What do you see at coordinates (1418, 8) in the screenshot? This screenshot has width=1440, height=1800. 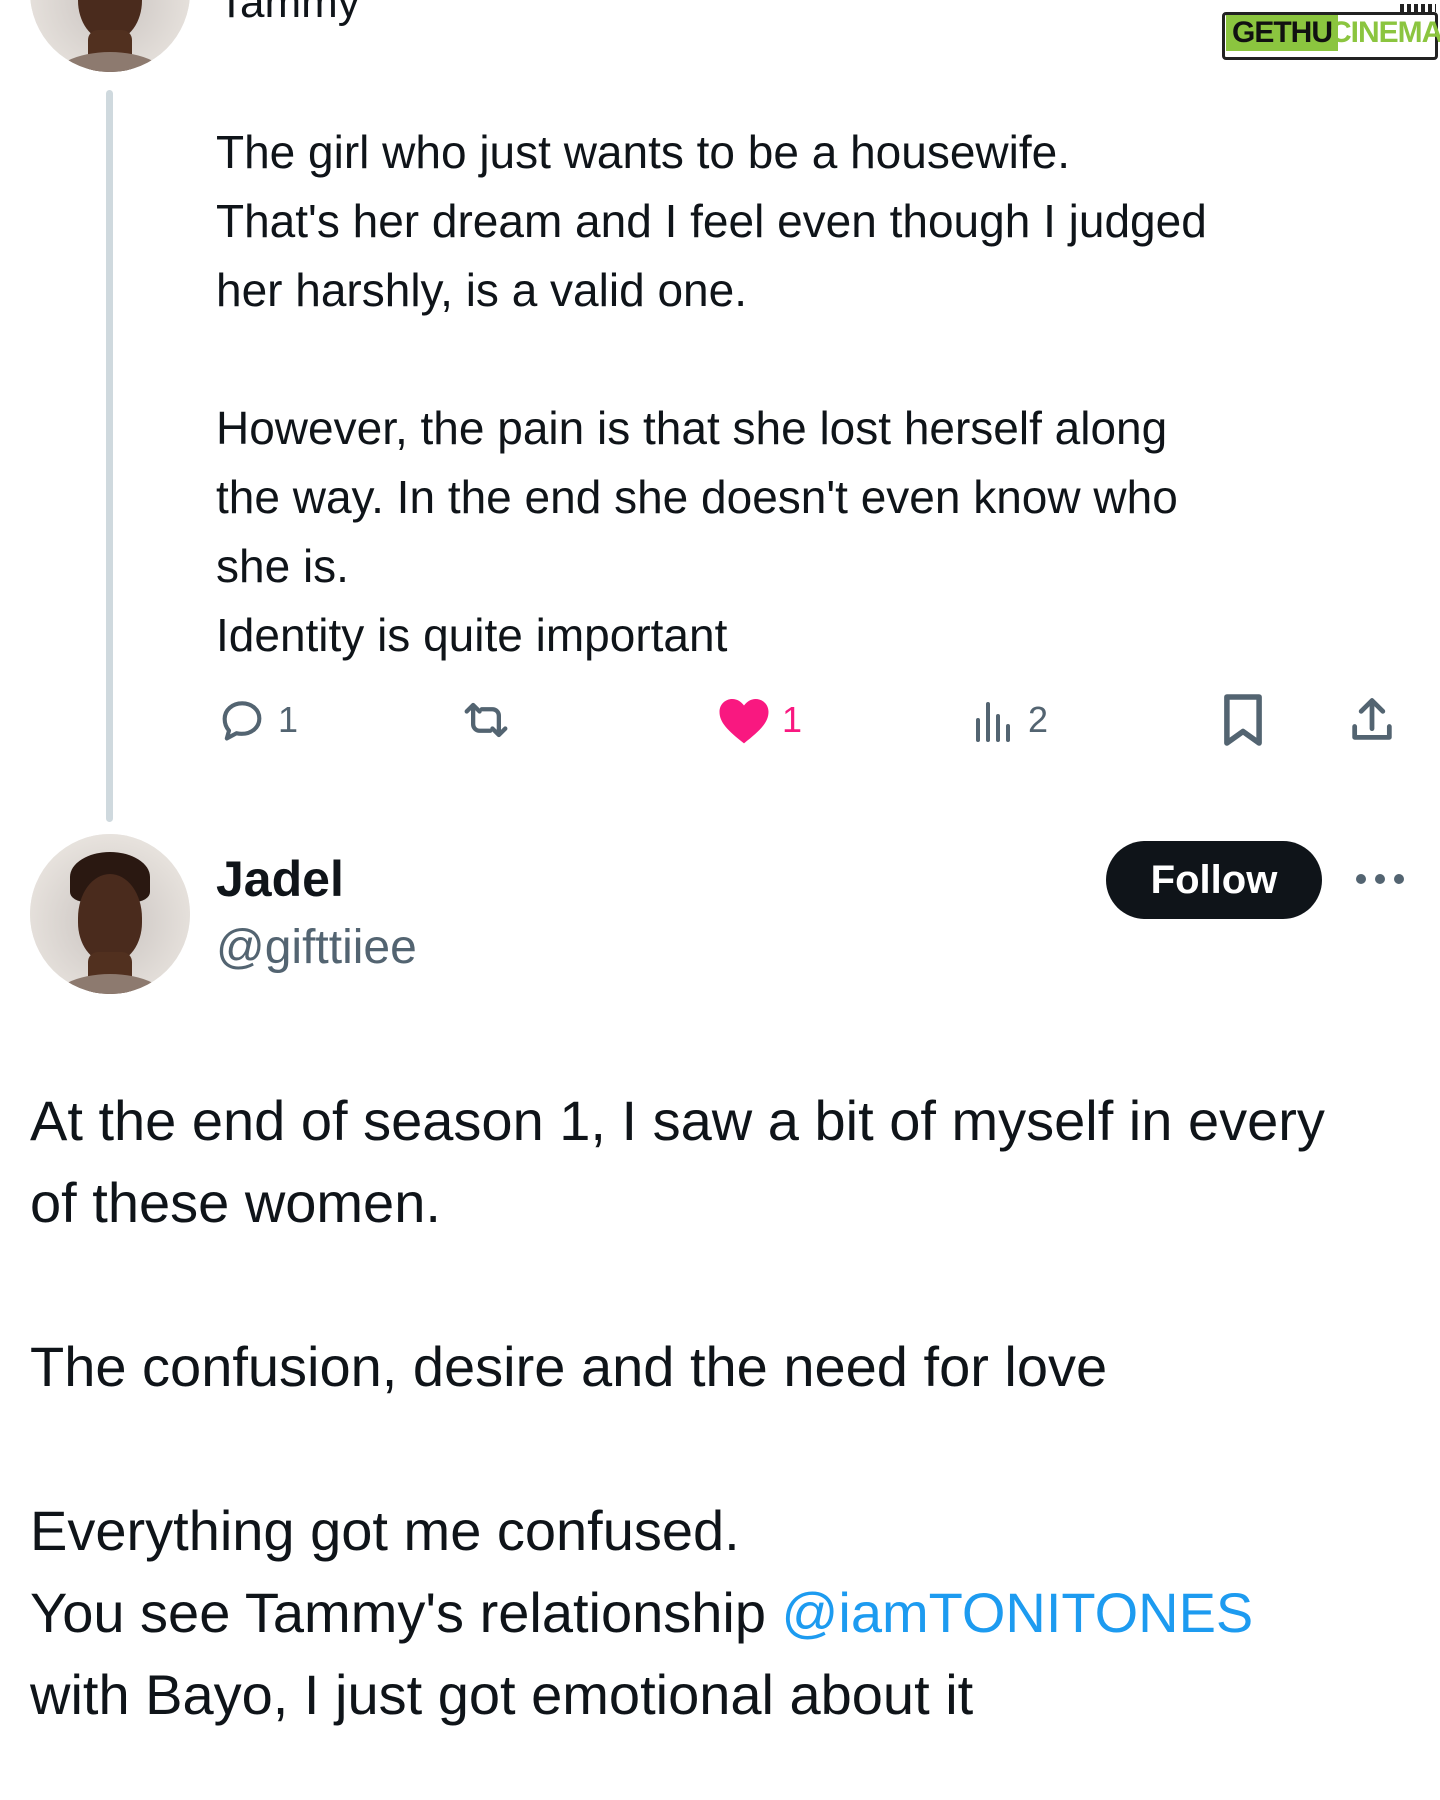 I see `film-strip-icon` at bounding box center [1418, 8].